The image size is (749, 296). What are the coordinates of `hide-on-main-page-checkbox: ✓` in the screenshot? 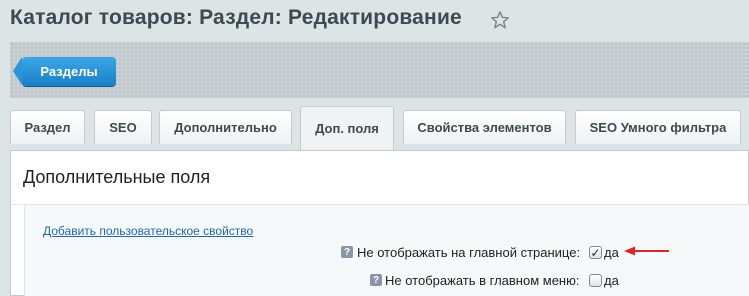 It's located at (595, 252).